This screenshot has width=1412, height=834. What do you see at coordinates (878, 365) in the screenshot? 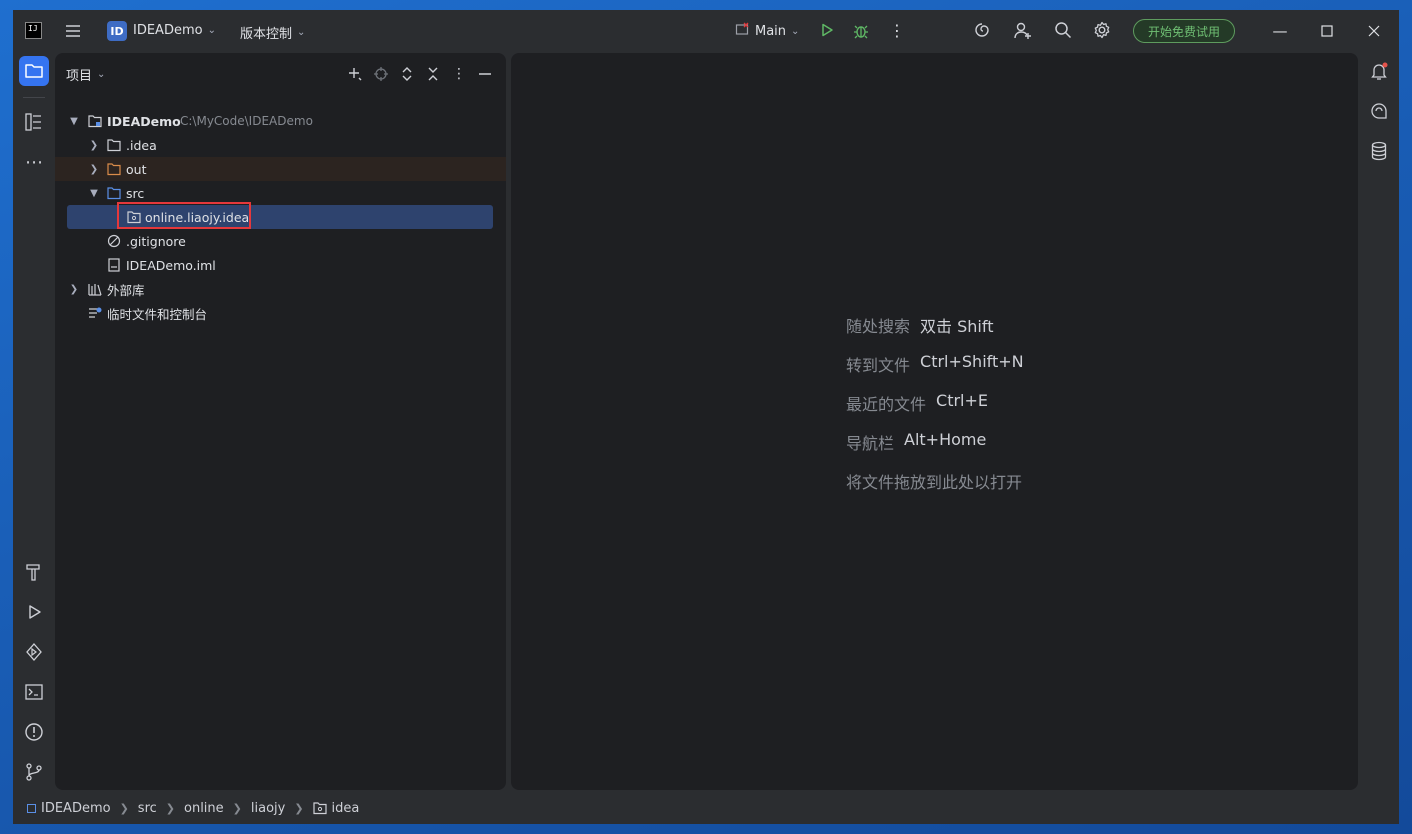
I see `hint-action: 转到文件` at bounding box center [878, 365].